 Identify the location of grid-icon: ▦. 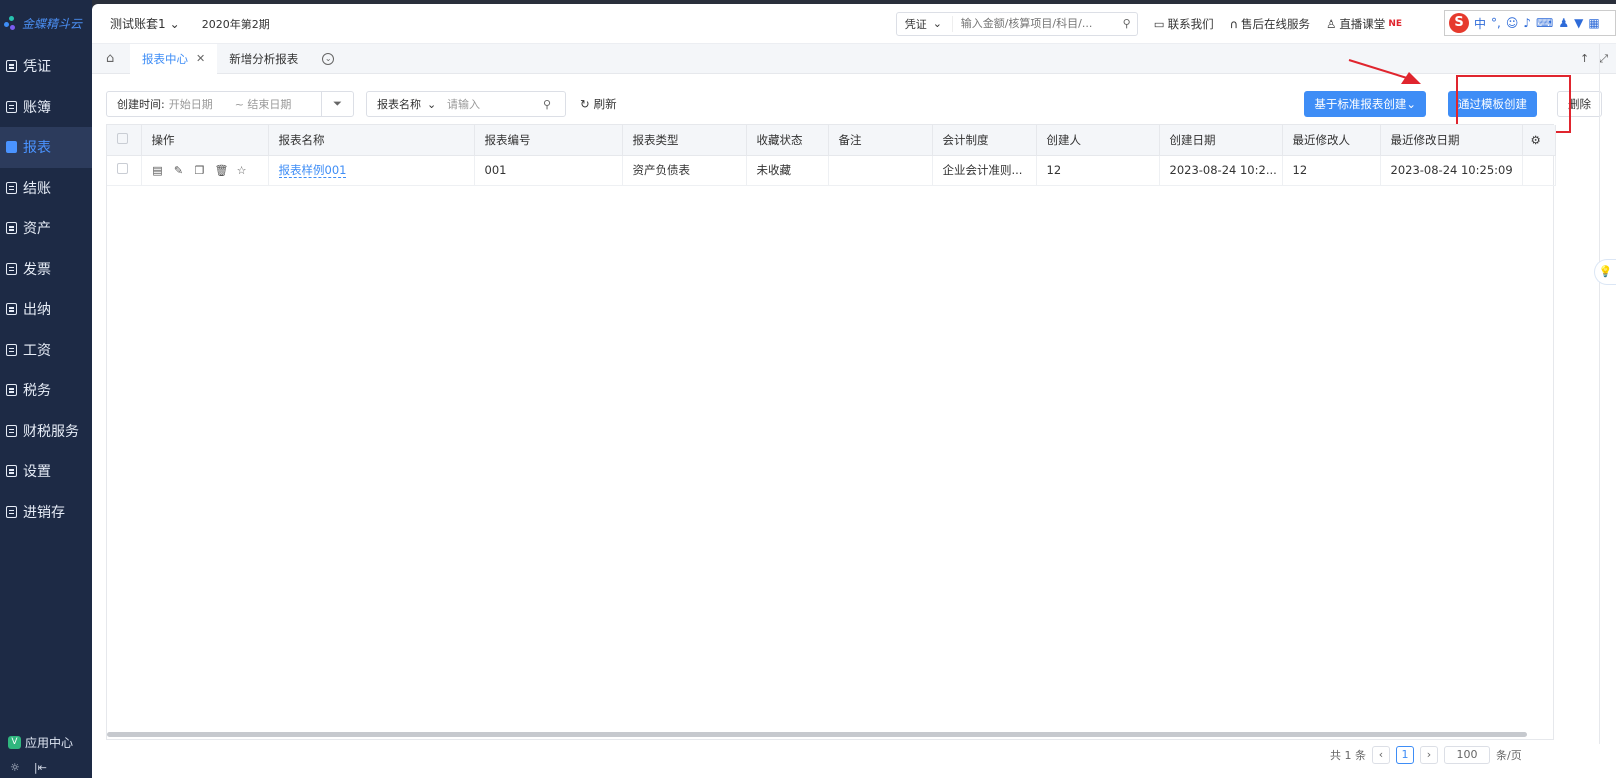
(1593, 23).